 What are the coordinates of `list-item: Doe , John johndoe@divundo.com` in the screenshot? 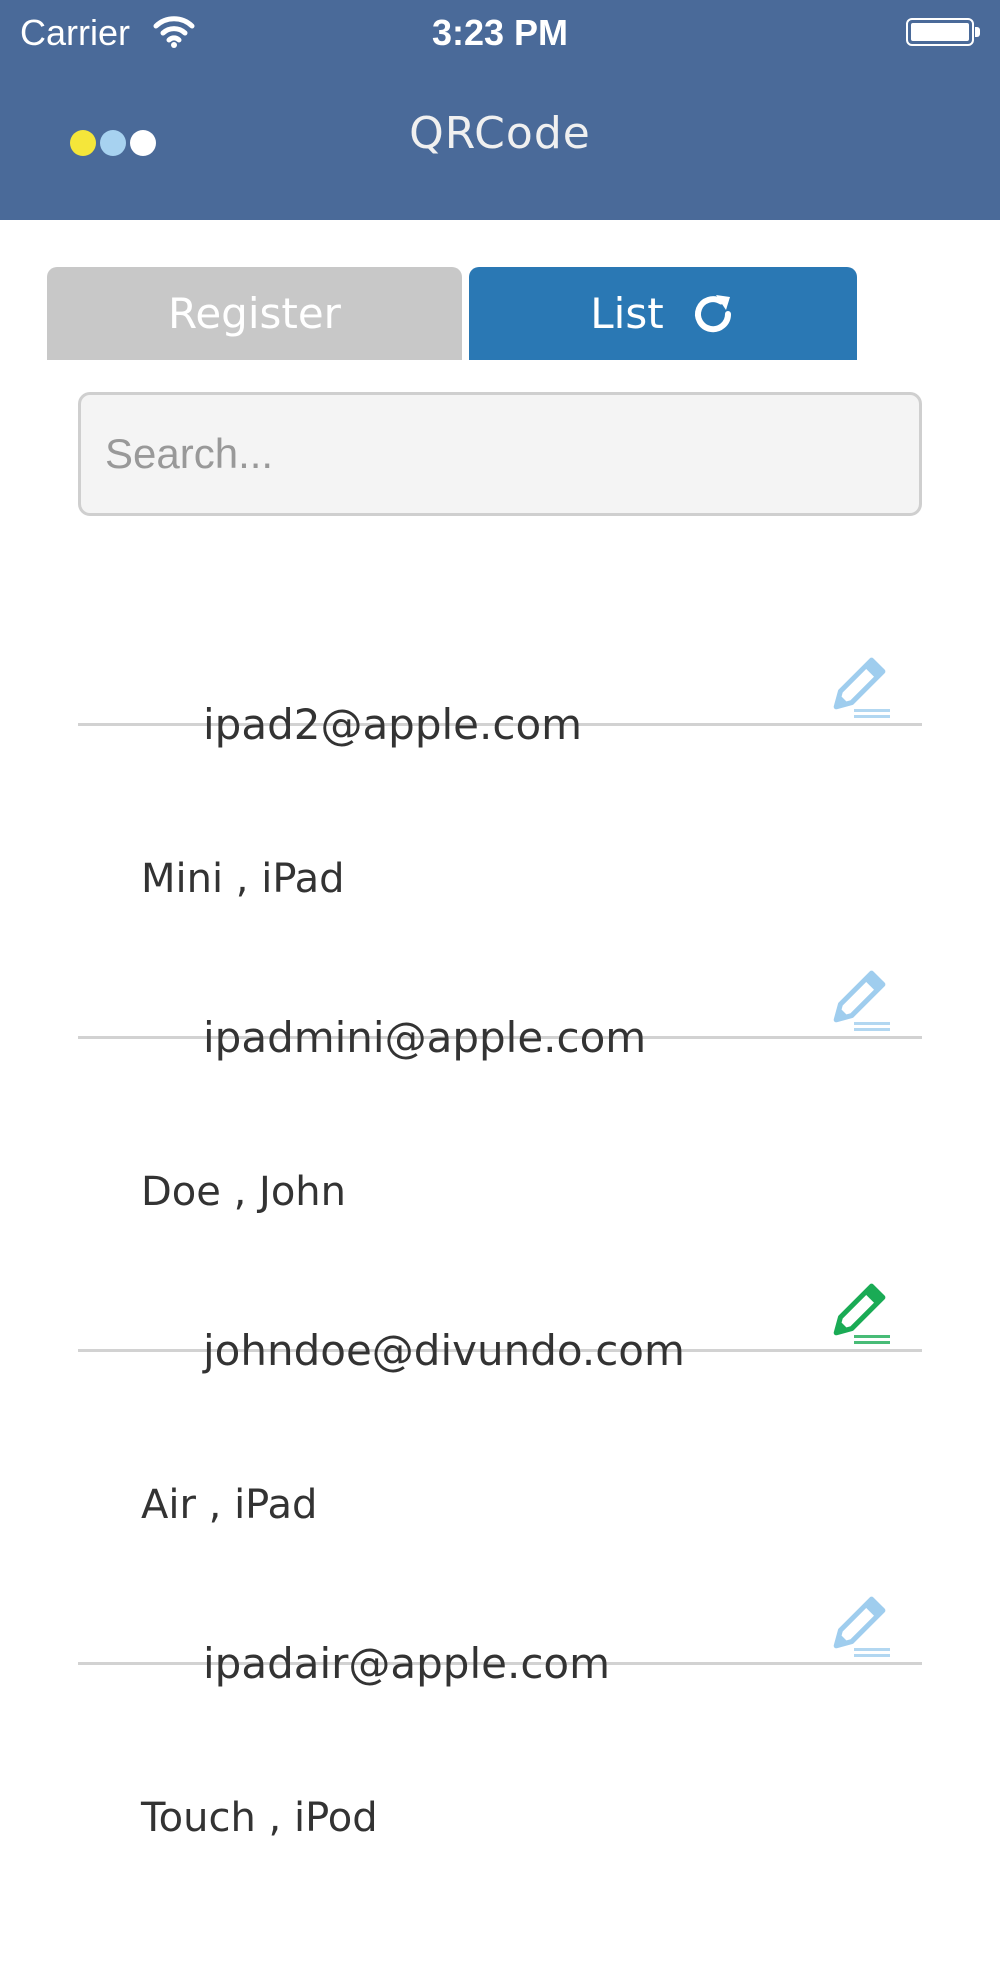 It's located at (500, 1207).